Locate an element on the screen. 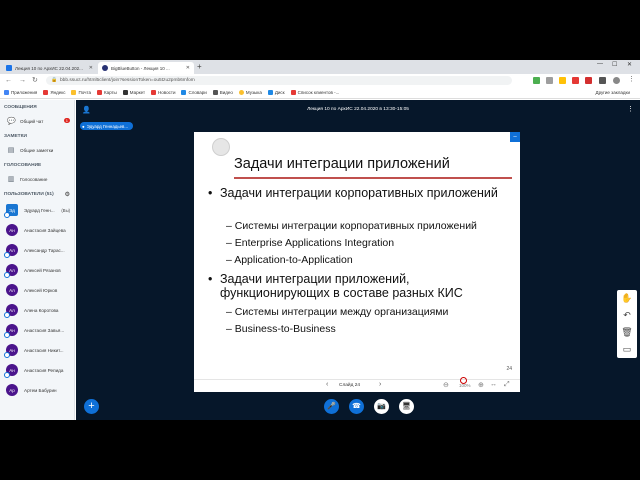 The height and width of the screenshot is (480, 640). minimize-icon: — is located at coordinates (600, 64).